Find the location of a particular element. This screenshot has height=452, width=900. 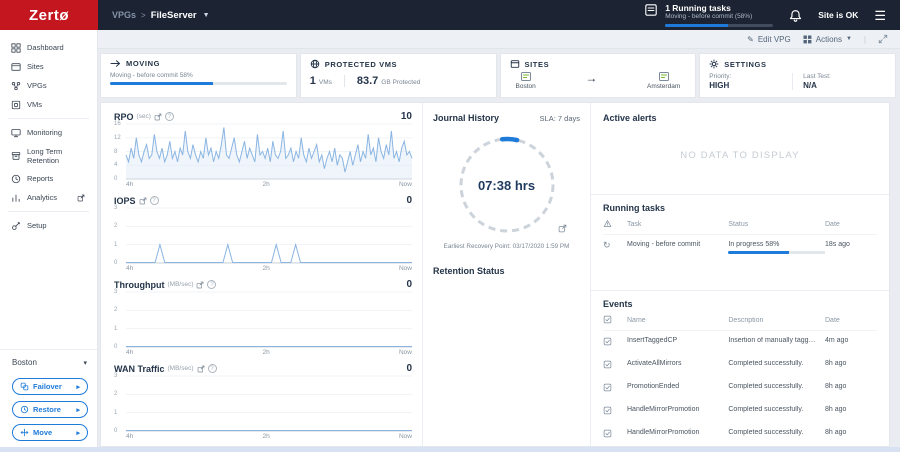

x-axis-labels: 4h 2h Now is located at coordinates (269, 352).